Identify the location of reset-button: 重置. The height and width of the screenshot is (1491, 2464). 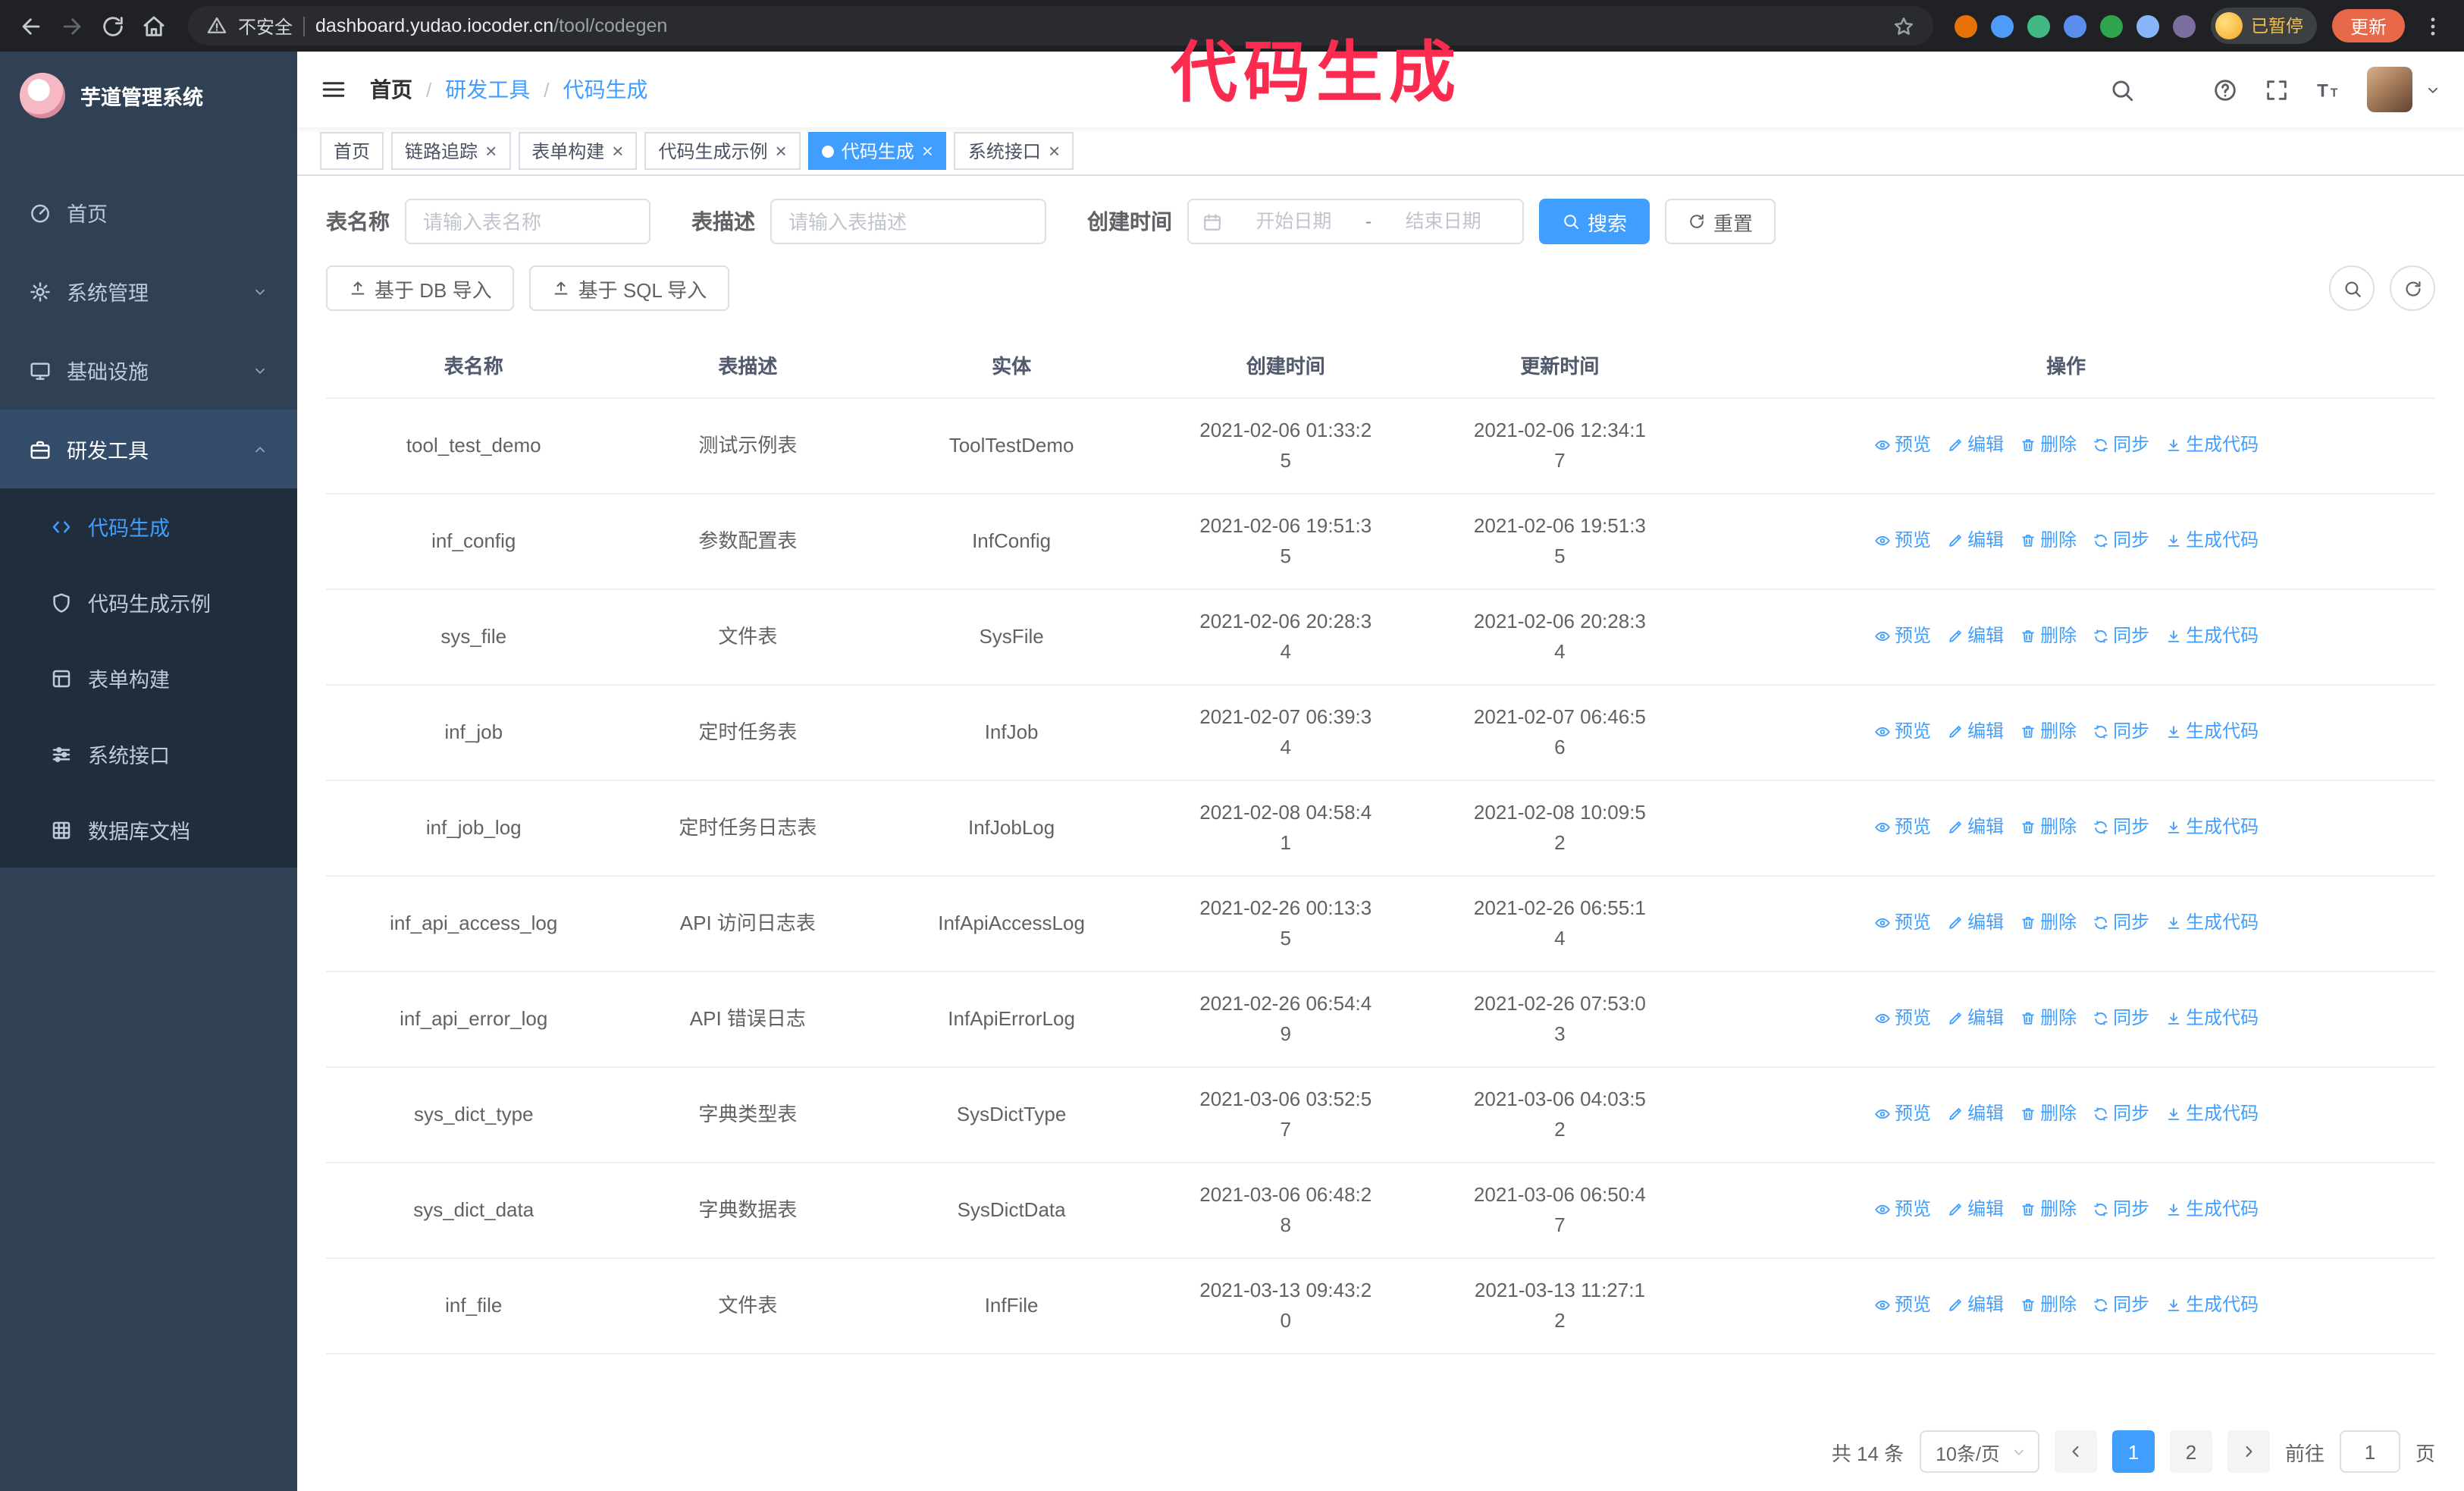
(1721, 221).